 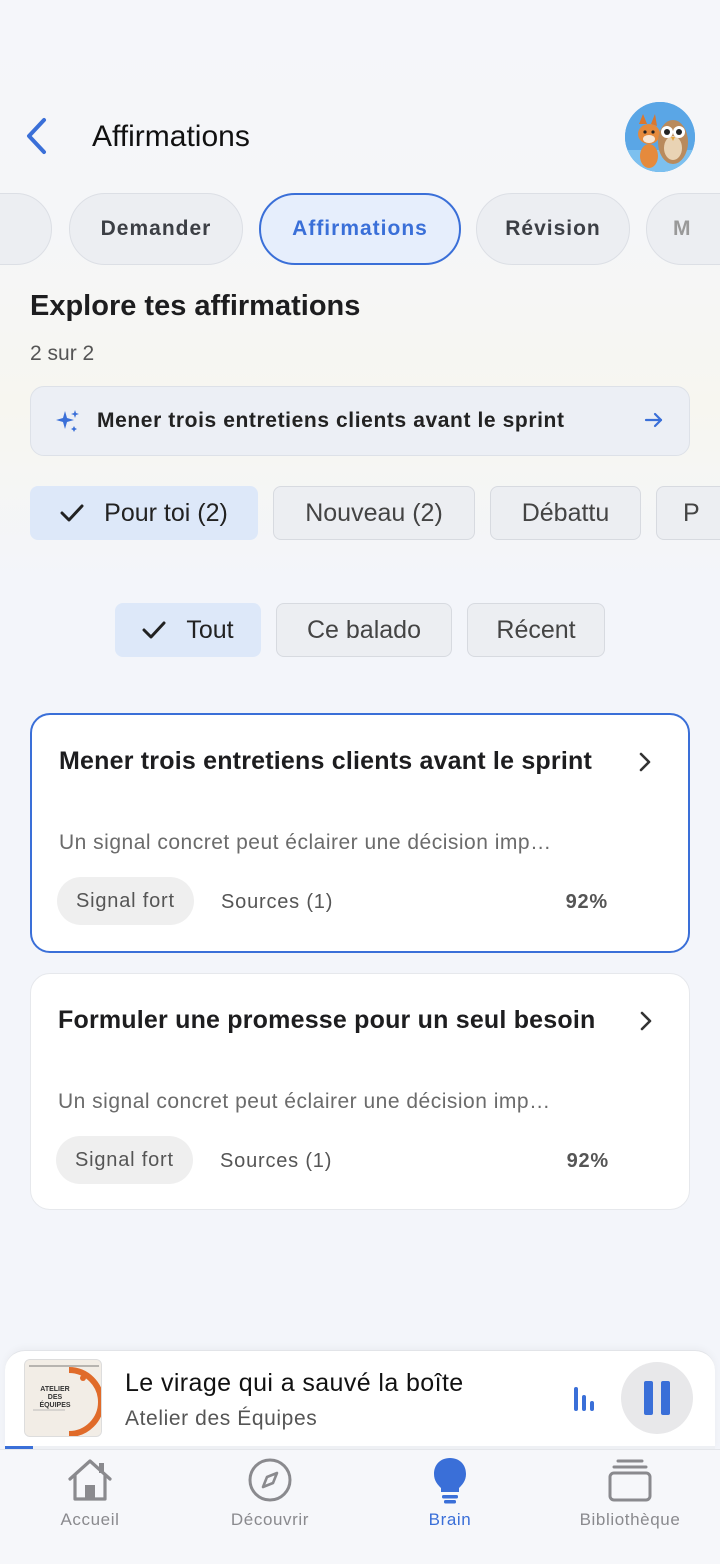 I want to click on filter-debattu: Débattu, so click(x=565, y=513).